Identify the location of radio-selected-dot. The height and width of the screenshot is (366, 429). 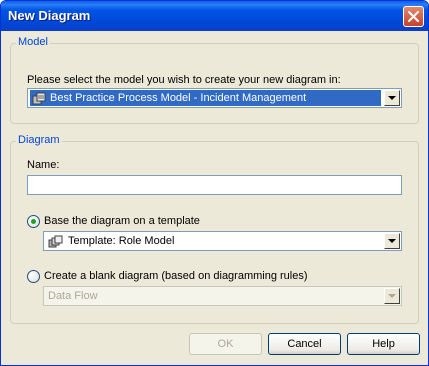
(33, 221).